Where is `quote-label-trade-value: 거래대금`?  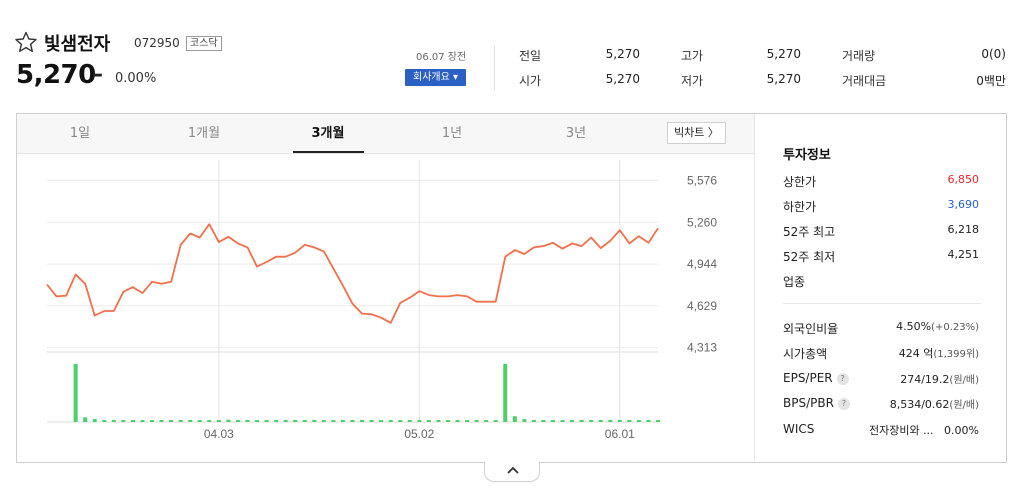 quote-label-trade-value: 거래대금 is located at coordinates (864, 81).